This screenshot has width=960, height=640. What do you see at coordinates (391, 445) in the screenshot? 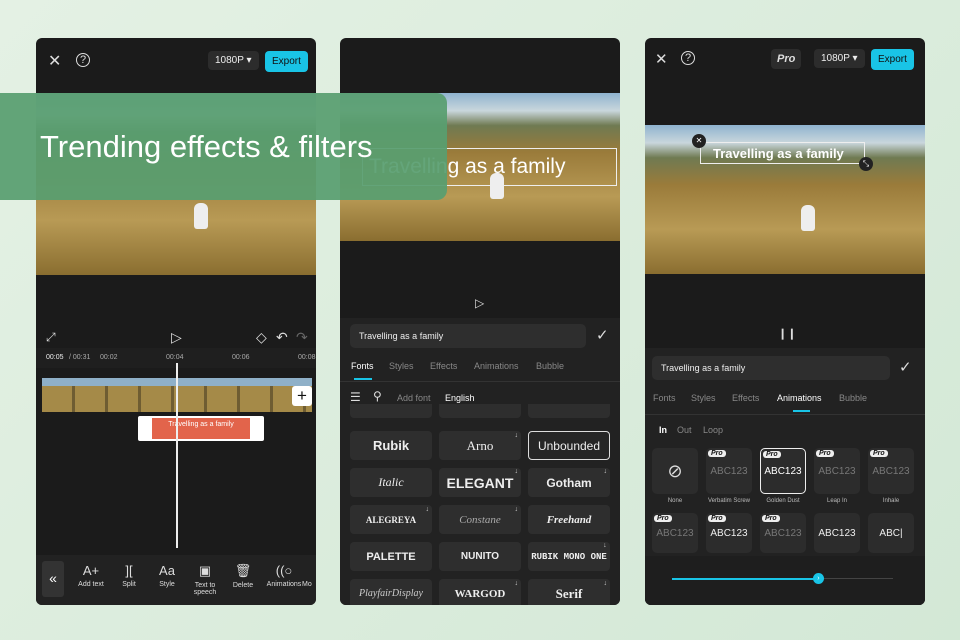
I see `font-rubik: Rubik` at bounding box center [391, 445].